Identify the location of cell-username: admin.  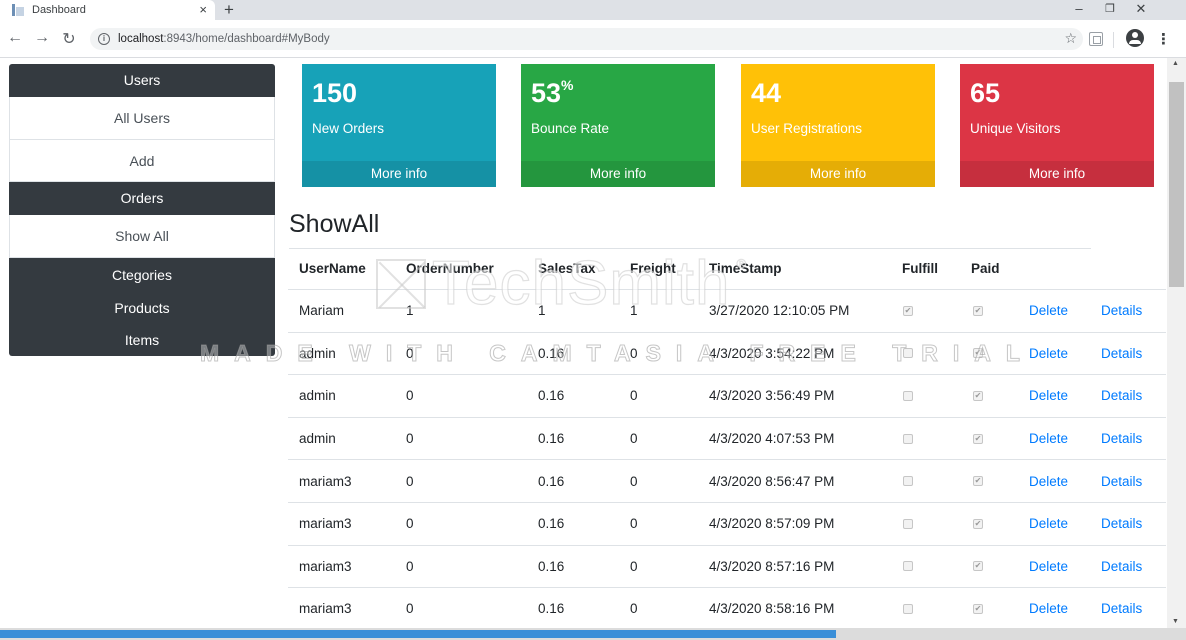
(317, 396).